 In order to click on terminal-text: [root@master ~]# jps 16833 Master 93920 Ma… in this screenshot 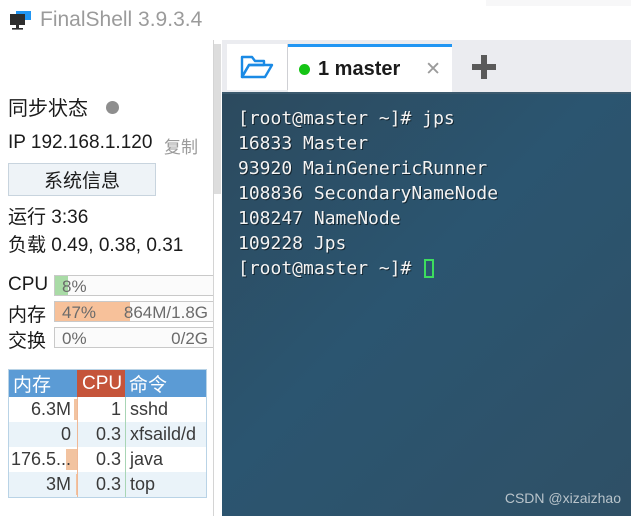, I will do `click(368, 193)`.